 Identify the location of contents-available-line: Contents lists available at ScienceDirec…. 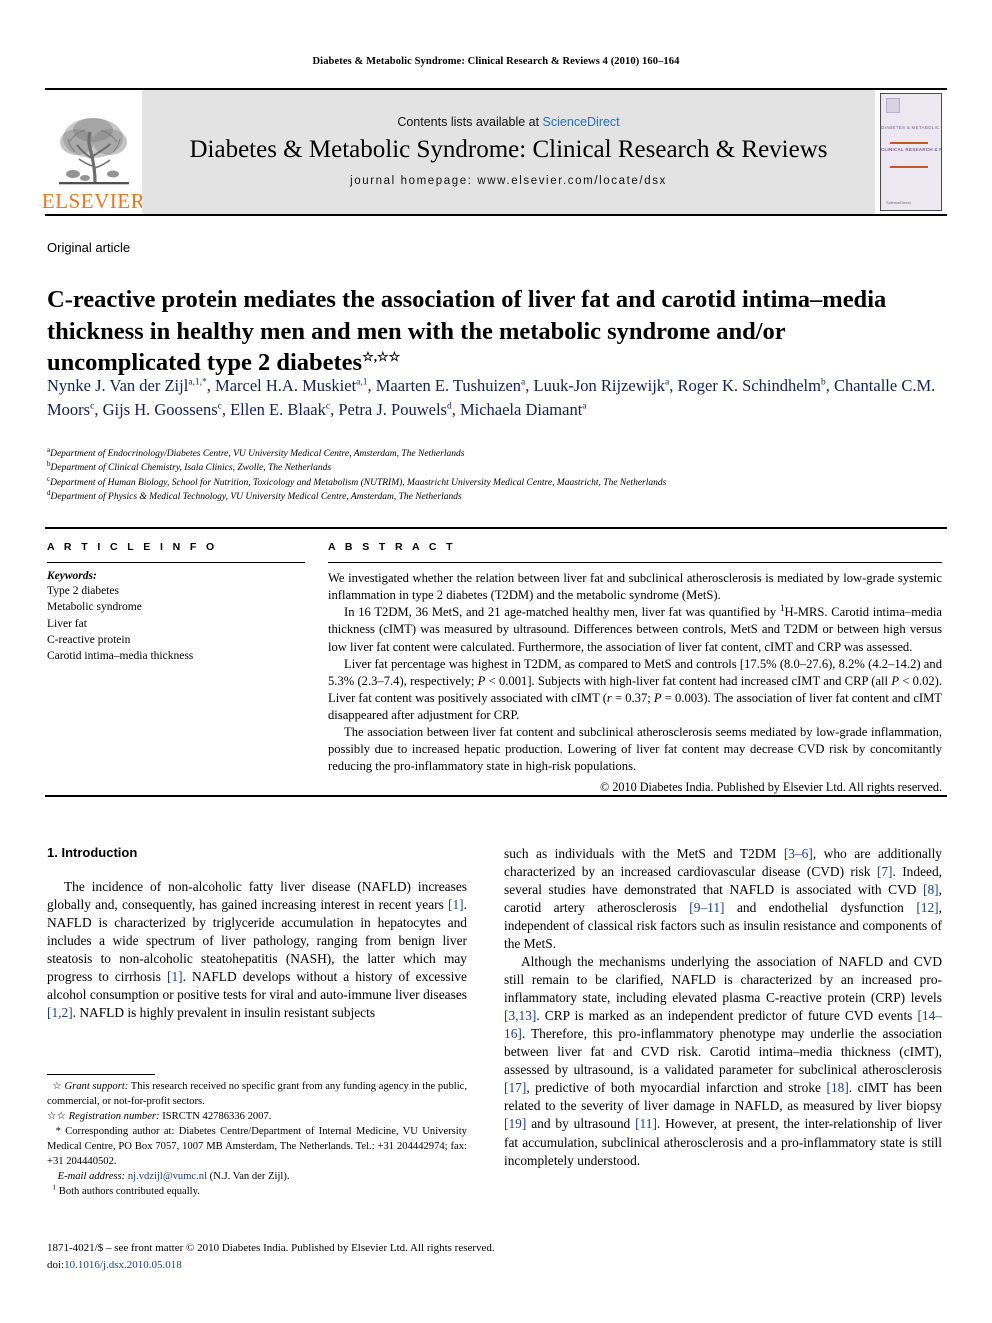
(508, 122).